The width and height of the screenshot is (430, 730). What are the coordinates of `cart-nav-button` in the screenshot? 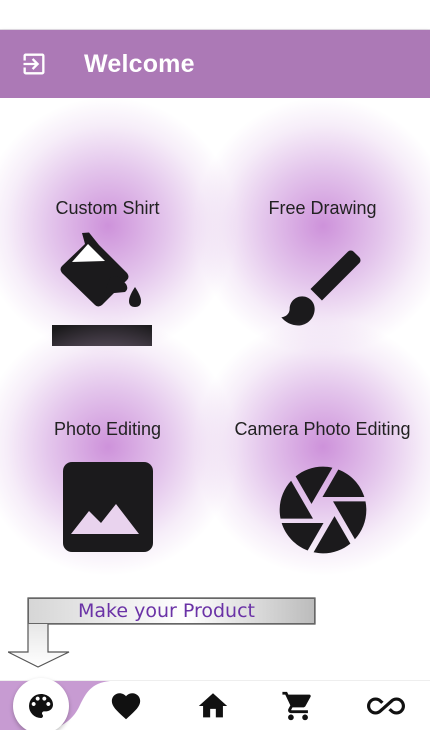 It's located at (298, 705).